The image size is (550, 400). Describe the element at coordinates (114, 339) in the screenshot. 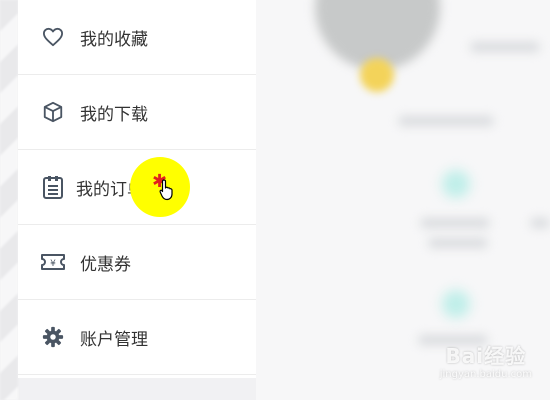

I see `menu-item-label: 账户管理` at that location.